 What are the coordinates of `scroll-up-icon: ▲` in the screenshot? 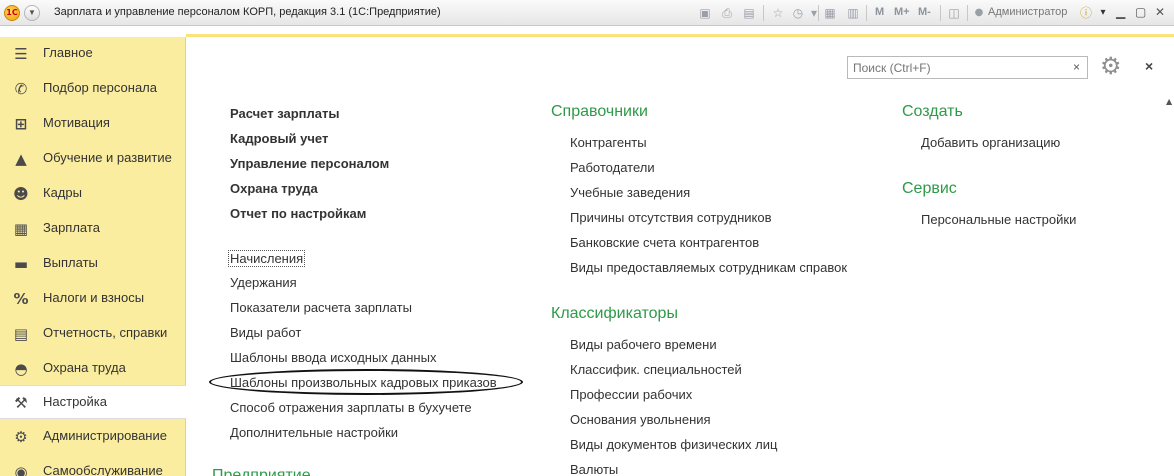 It's located at (1169, 101).